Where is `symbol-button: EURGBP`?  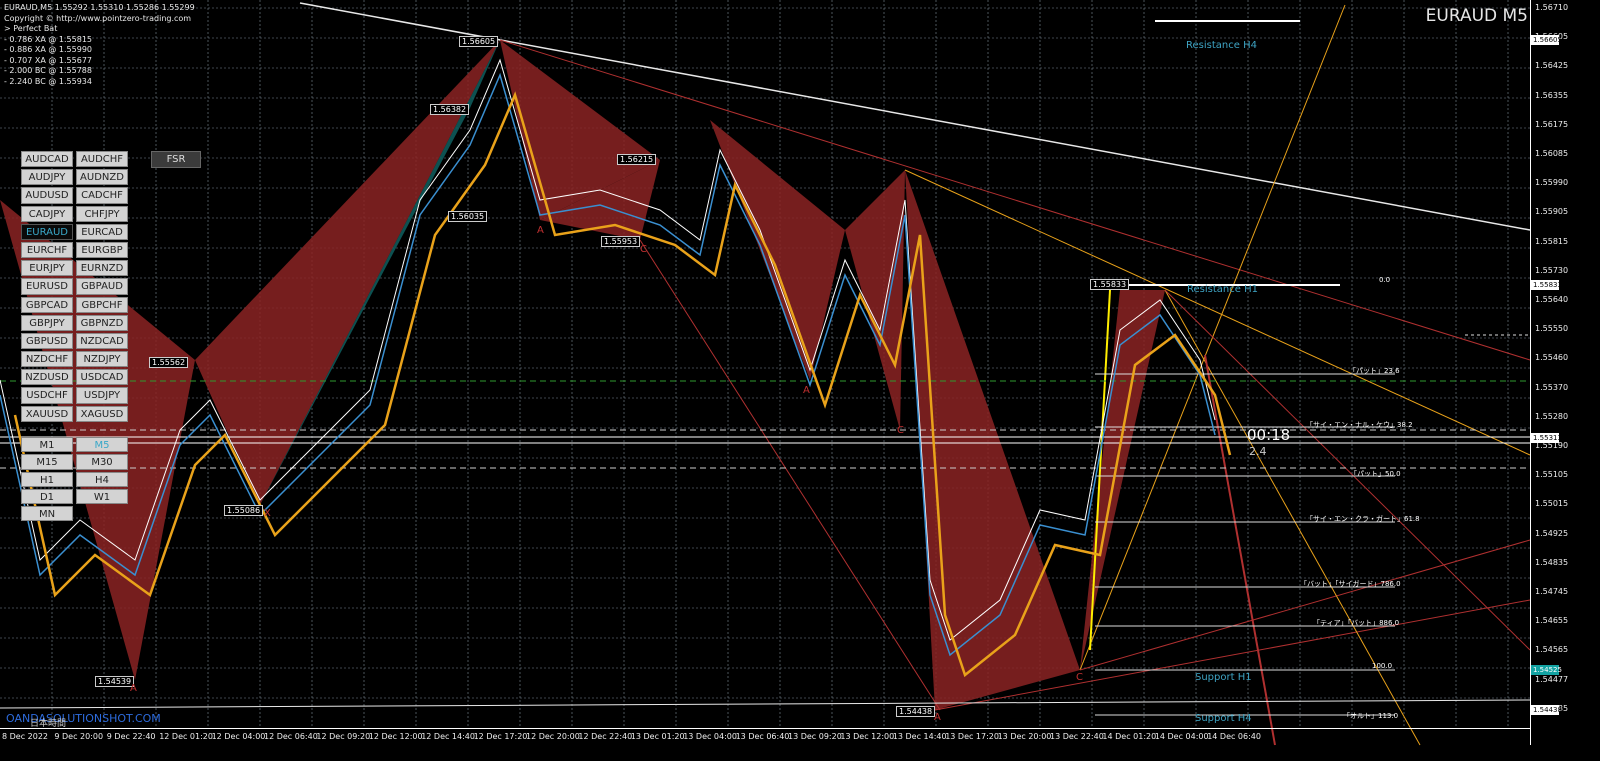 symbol-button: EURGBP is located at coordinates (102, 250).